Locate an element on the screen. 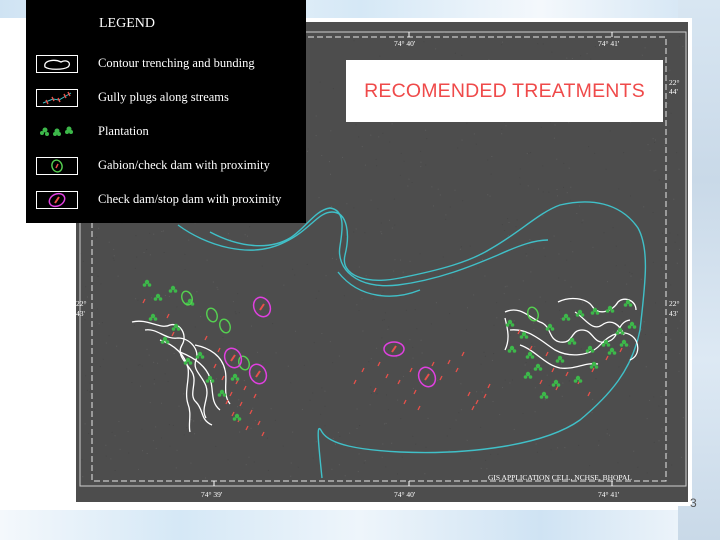  legend-label: Gully plugs along streams is located at coordinates (163, 97).